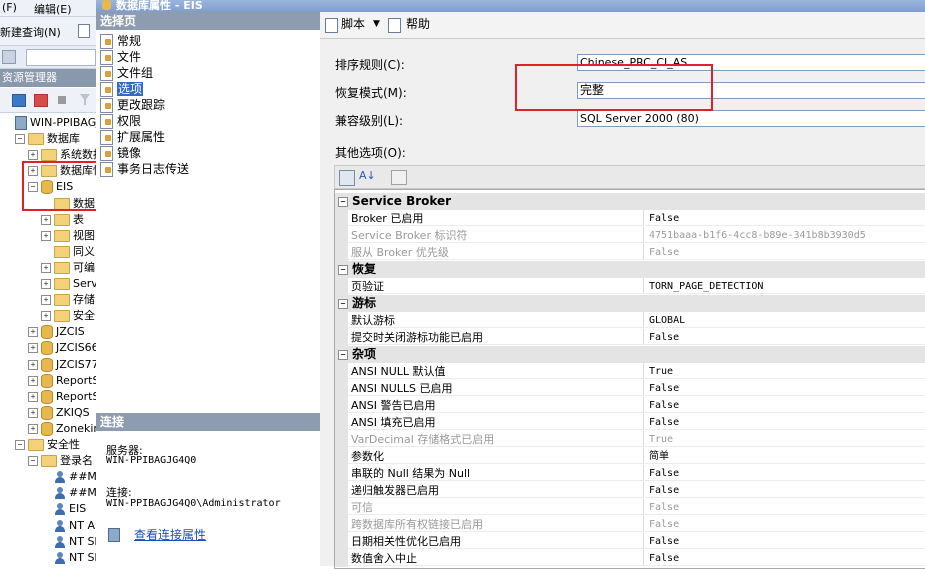 This screenshot has height=569, width=925. I want to click on grid-row: 服从 Broker 优先级 False, so click(630, 252).